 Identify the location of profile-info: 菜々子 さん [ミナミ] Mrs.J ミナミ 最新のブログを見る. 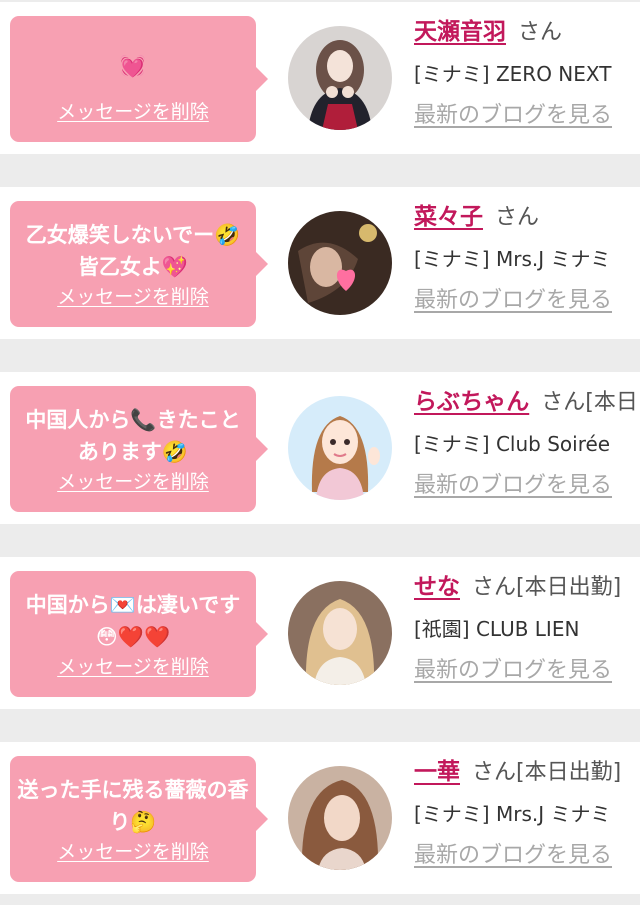
(527, 257).